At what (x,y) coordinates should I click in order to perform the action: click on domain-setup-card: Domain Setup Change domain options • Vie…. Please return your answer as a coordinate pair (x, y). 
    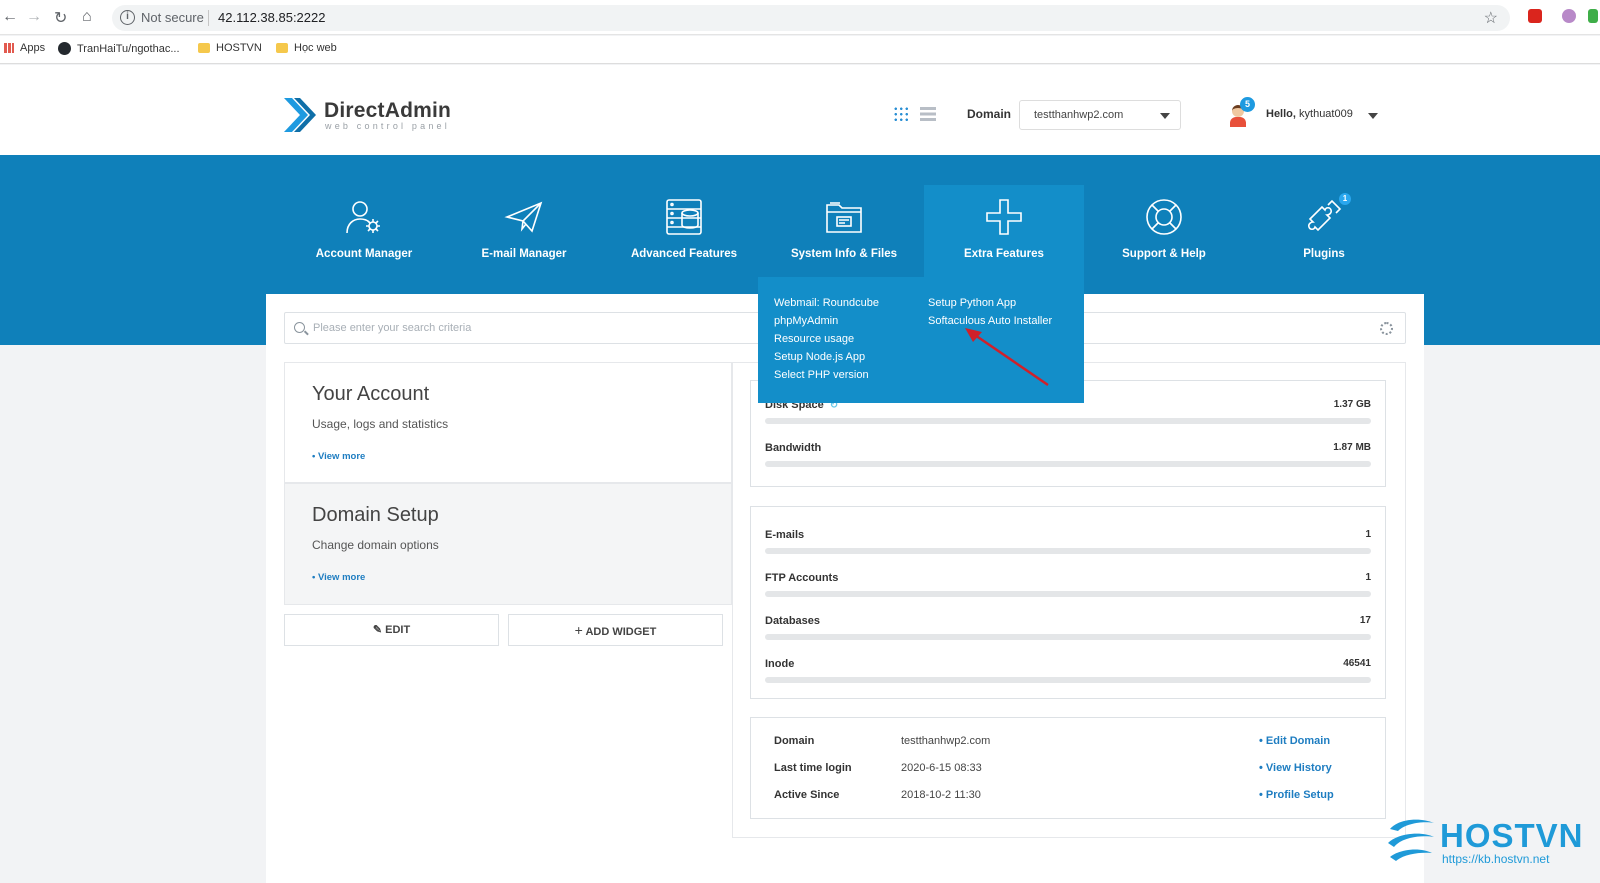
    Looking at the image, I should click on (508, 544).